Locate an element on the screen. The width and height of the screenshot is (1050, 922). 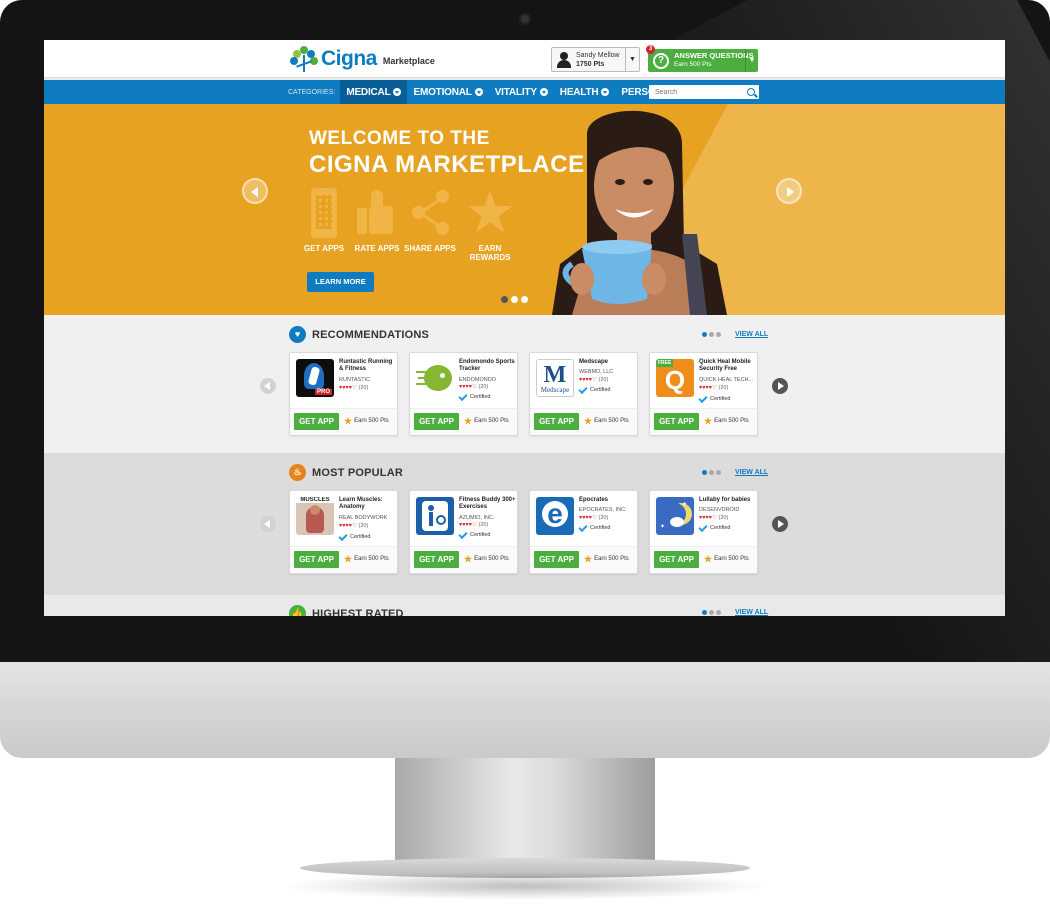
nav-item-medical: MEDICAL is located at coordinates (374, 92).